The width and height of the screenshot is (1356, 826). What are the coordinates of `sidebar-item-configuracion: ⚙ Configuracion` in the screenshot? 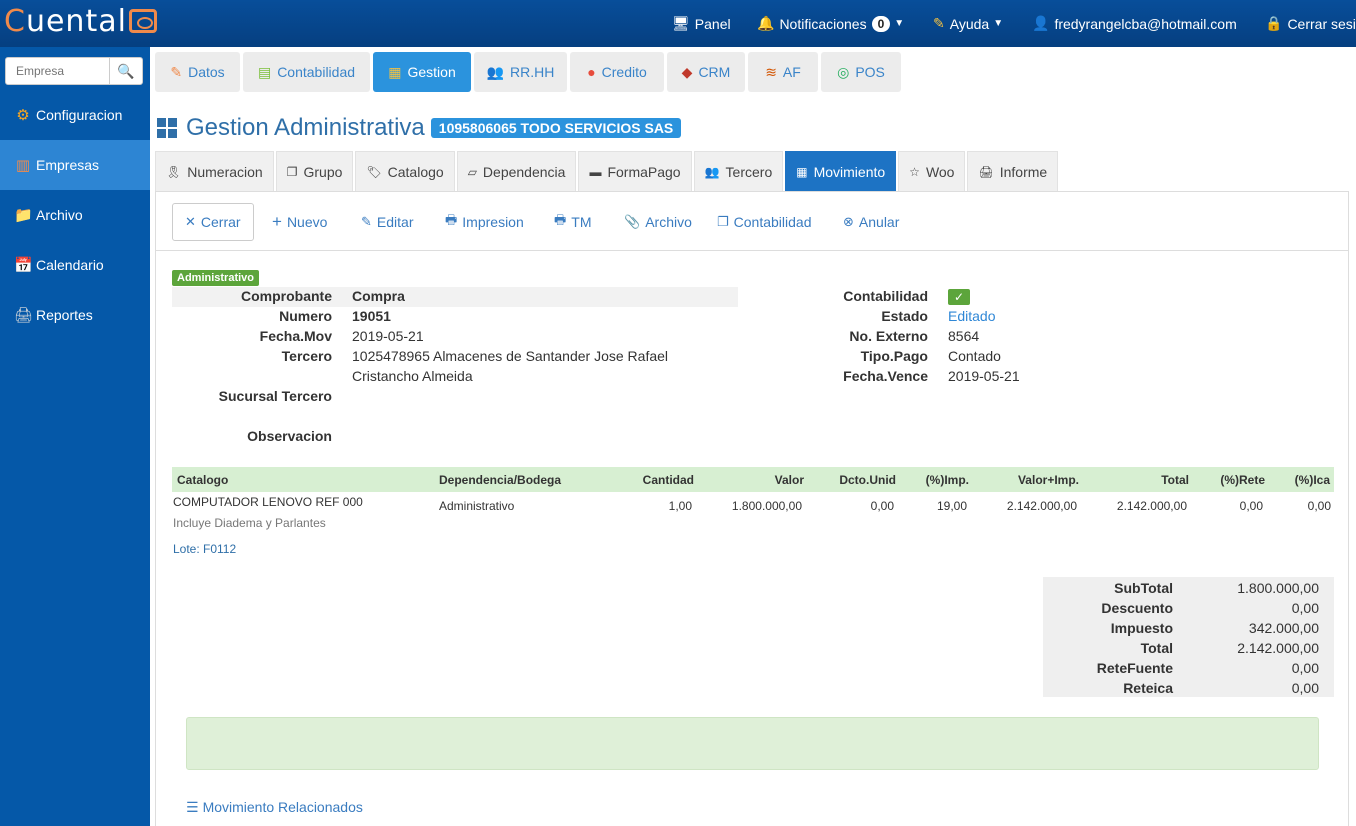 It's located at (75, 115).